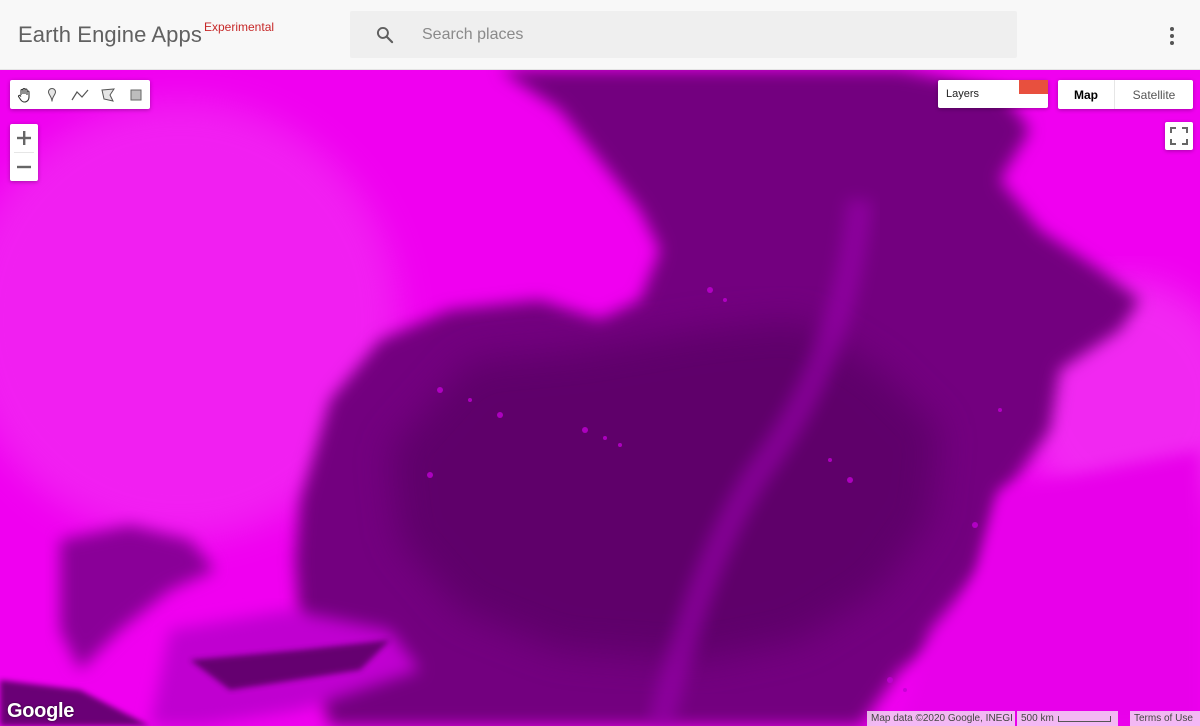  I want to click on pan-hand-icon, so click(23, 95).